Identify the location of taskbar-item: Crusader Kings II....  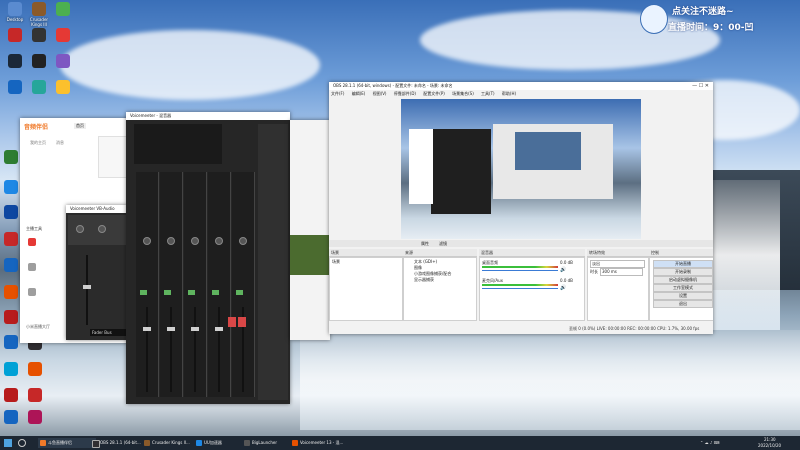
(171, 443).